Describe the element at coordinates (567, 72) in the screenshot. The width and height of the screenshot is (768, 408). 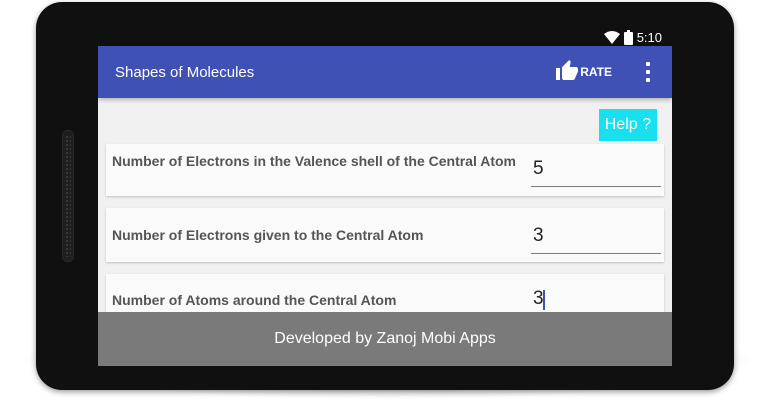
I see `thumbs-up-icon` at that location.